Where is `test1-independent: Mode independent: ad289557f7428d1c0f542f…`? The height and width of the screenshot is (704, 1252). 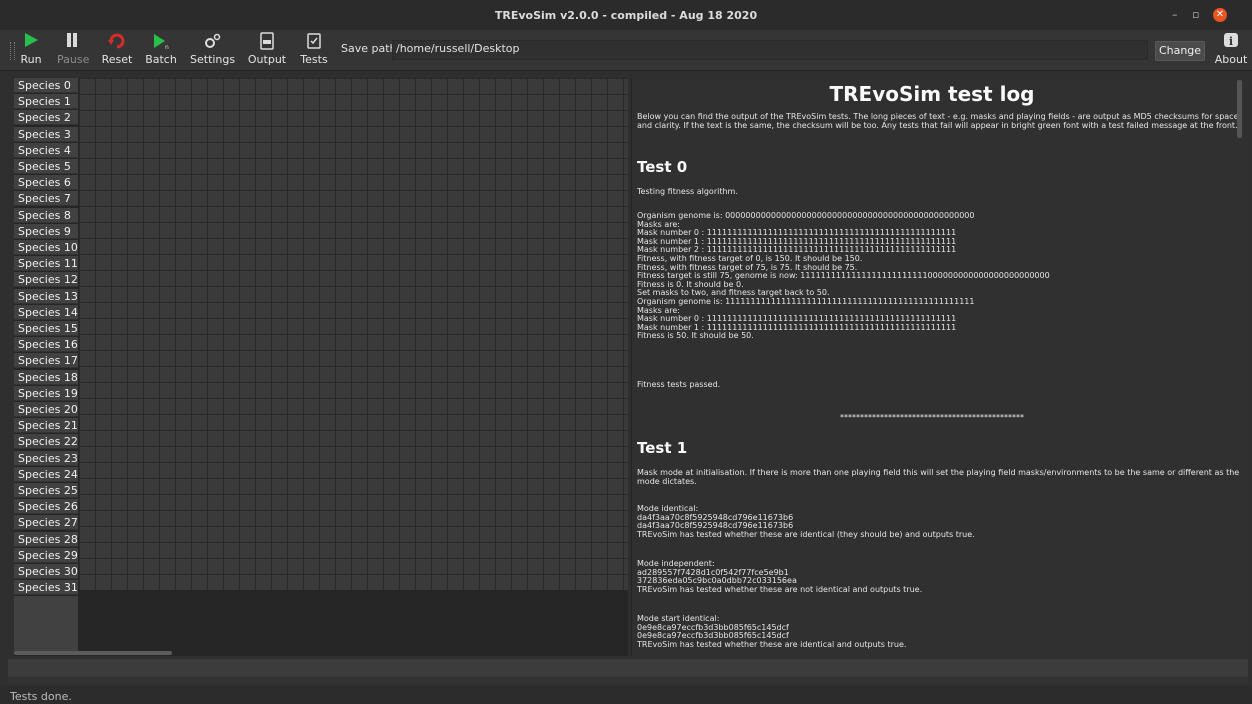
test1-independent: Mode independent: ad289557f7428d1c0f542f… is located at coordinates (780, 576).